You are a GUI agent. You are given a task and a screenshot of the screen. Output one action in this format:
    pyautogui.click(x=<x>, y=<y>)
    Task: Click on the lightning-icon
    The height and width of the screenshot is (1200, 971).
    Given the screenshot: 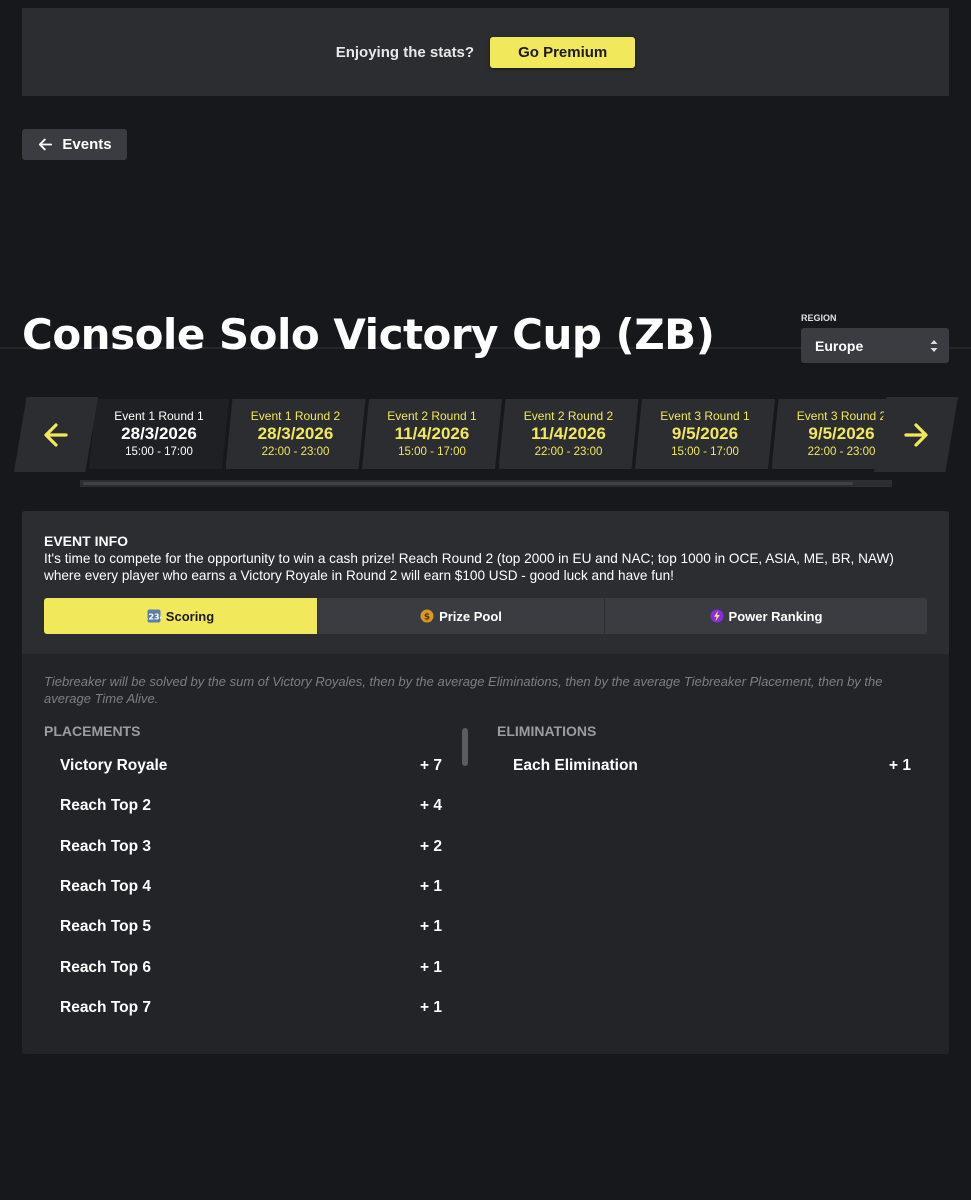 What is the action you would take?
    pyautogui.click(x=717, y=616)
    